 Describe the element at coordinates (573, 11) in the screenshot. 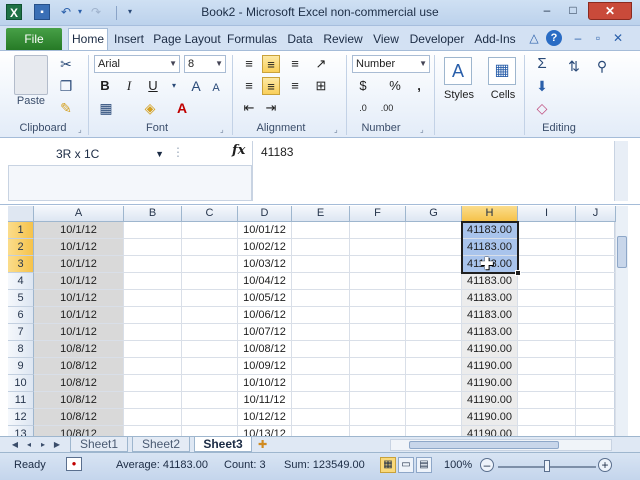

I see `maximize-button: □` at that location.